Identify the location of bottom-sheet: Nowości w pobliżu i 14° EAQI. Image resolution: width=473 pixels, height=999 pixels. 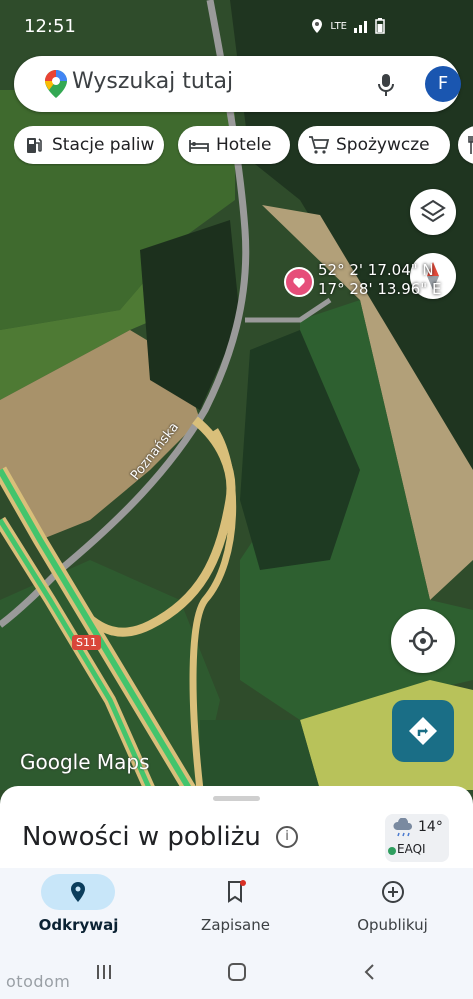
(236, 827).